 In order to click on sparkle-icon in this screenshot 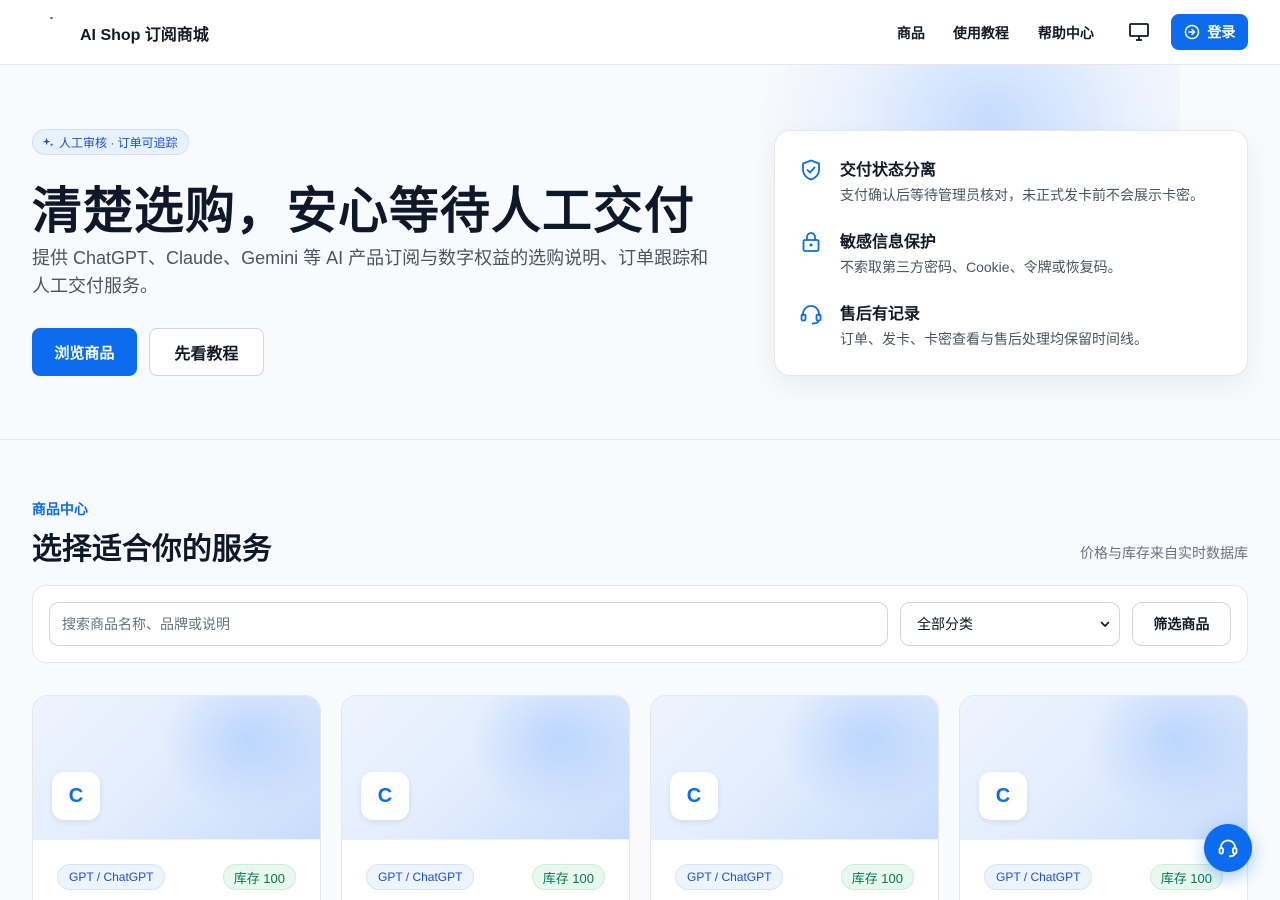, I will do `click(48, 142)`.